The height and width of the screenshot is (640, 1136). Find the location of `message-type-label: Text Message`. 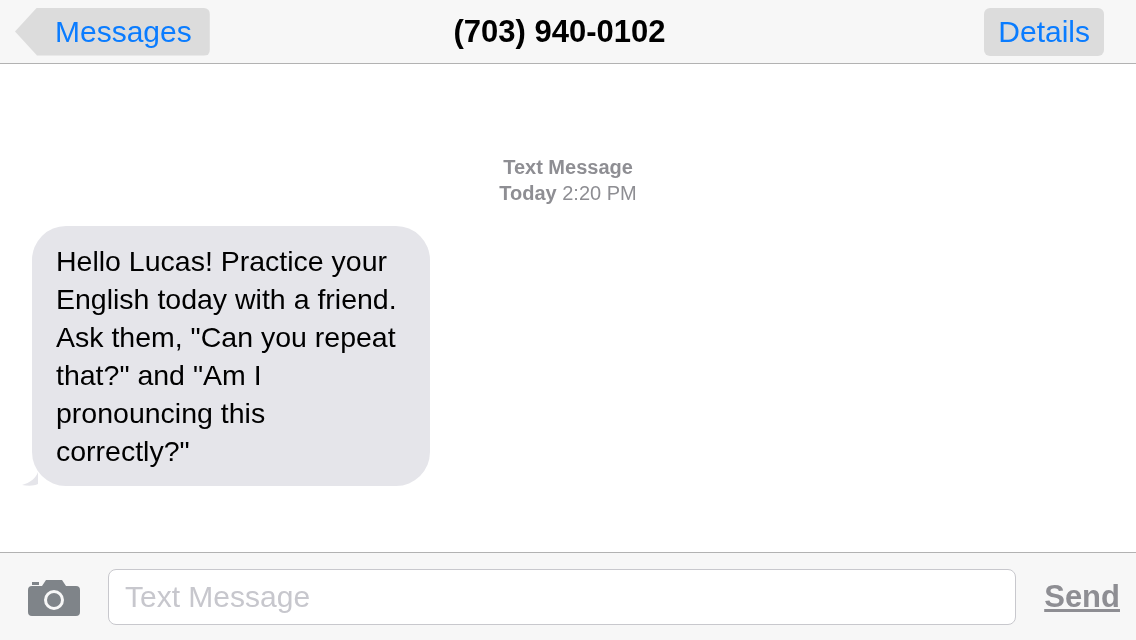

message-type-label: Text Message is located at coordinates (568, 167).